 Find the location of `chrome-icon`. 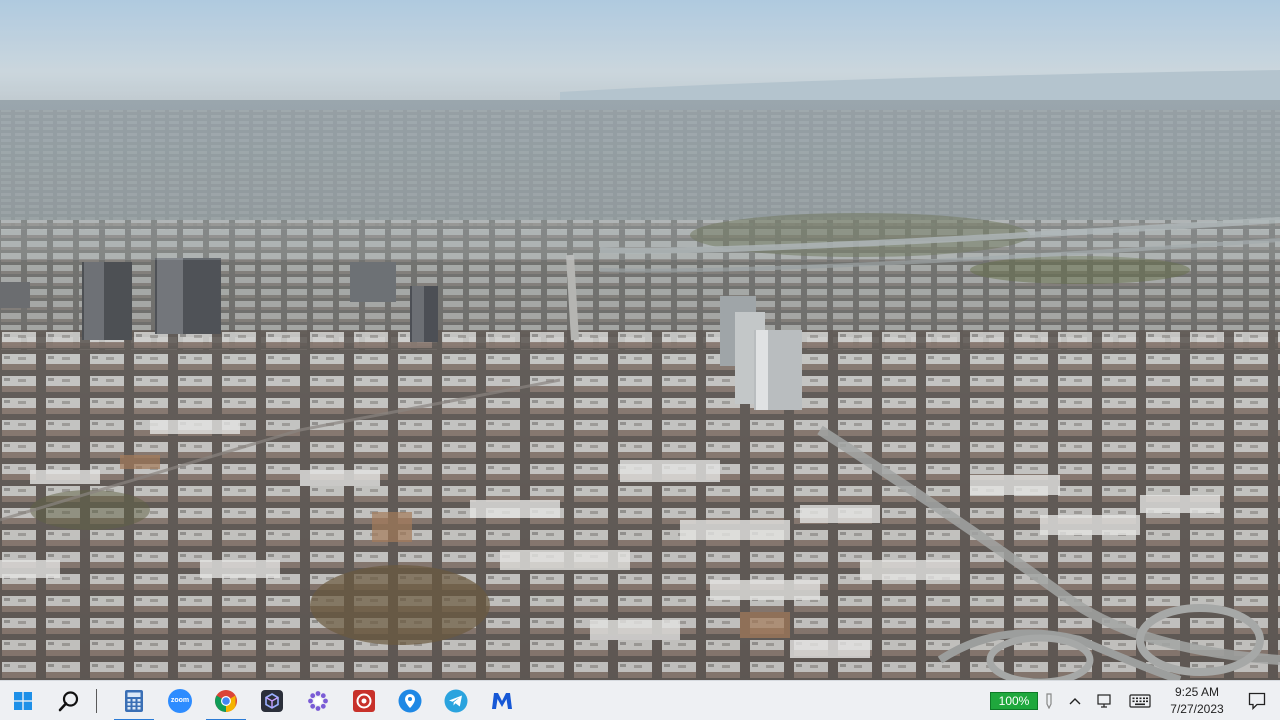

chrome-icon is located at coordinates (226, 700).